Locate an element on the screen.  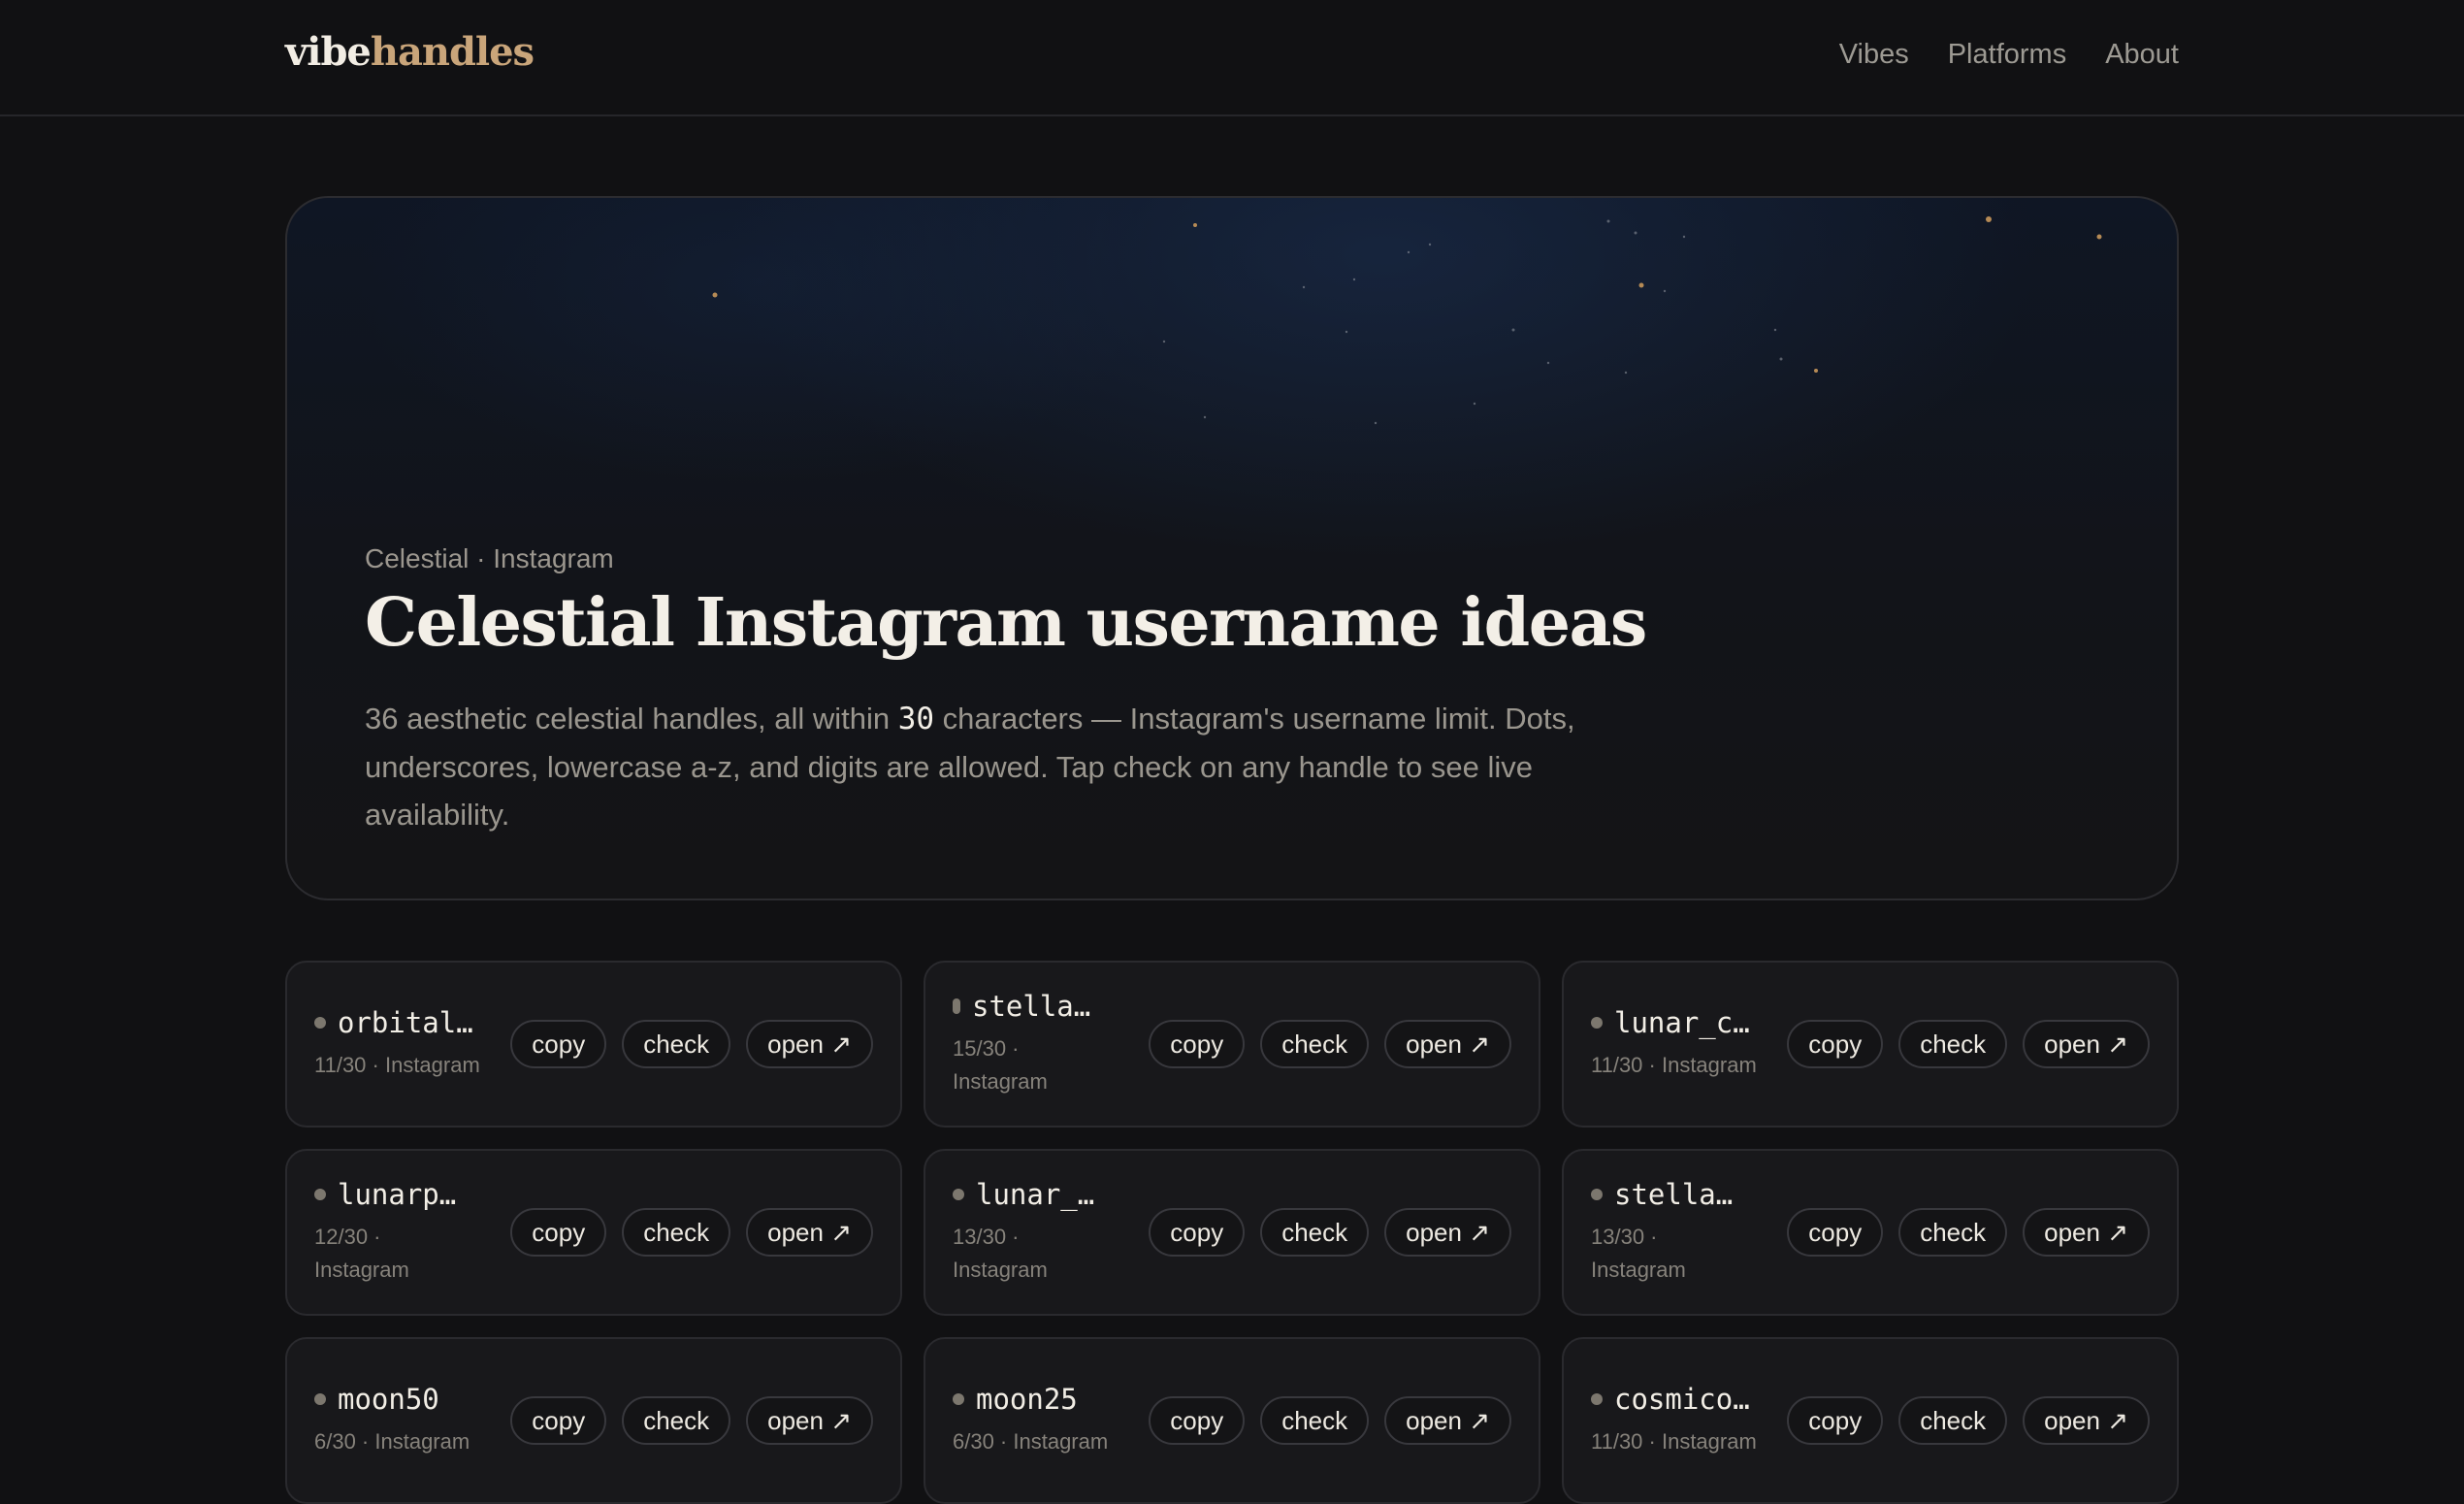
brand-logo-part2: handles is located at coordinates (453, 52).